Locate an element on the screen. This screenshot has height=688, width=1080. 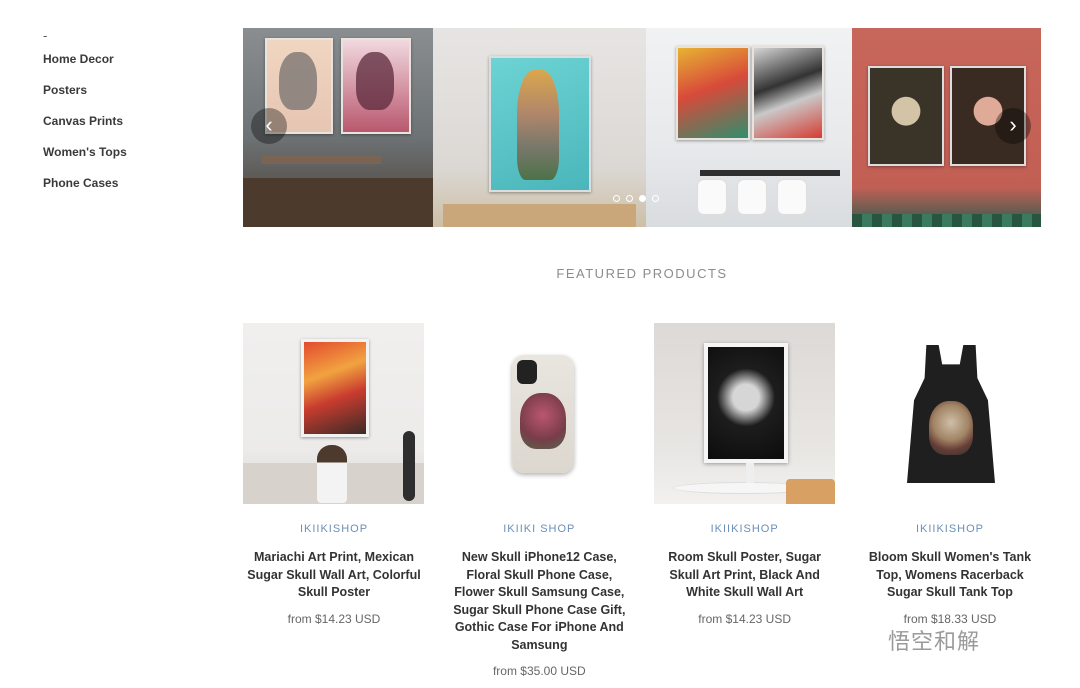
sidebar-item-womens-tops: Women's Tops is located at coordinates (123, 158).